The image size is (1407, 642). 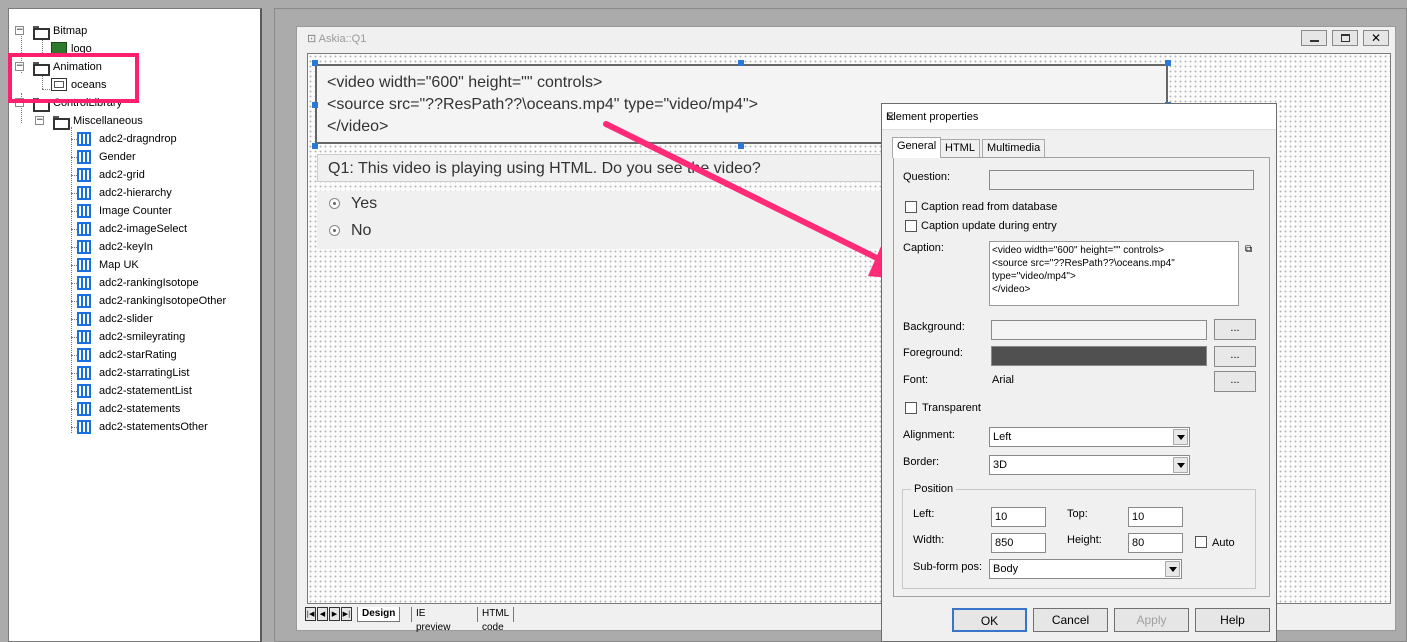 I want to click on tree-label: Bitmap, so click(x=70, y=31).